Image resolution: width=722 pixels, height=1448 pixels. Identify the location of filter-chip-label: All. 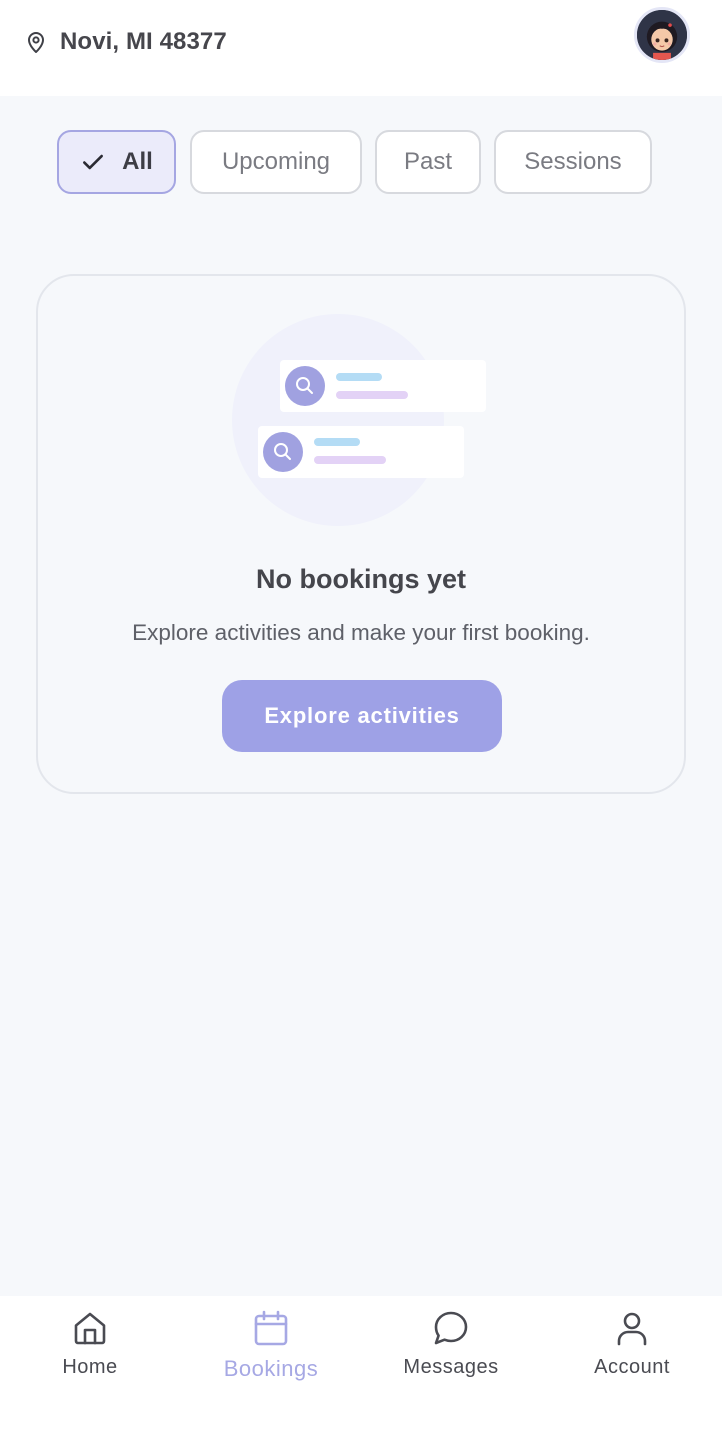
(137, 161).